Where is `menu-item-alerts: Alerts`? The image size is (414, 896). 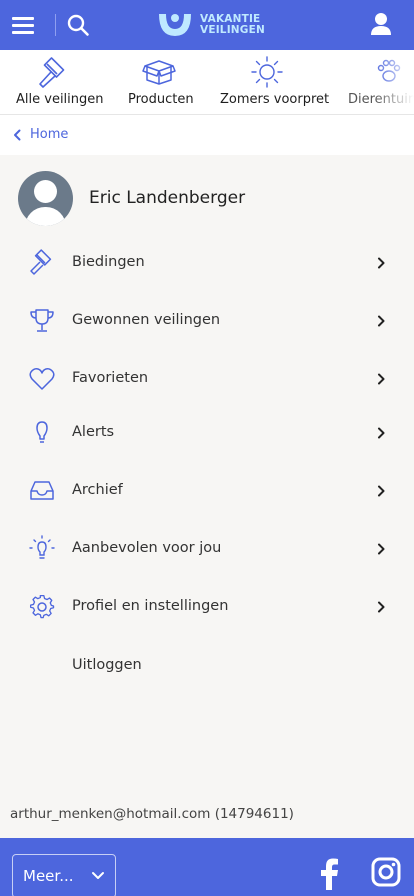
menu-item-alerts: Alerts is located at coordinates (207, 433).